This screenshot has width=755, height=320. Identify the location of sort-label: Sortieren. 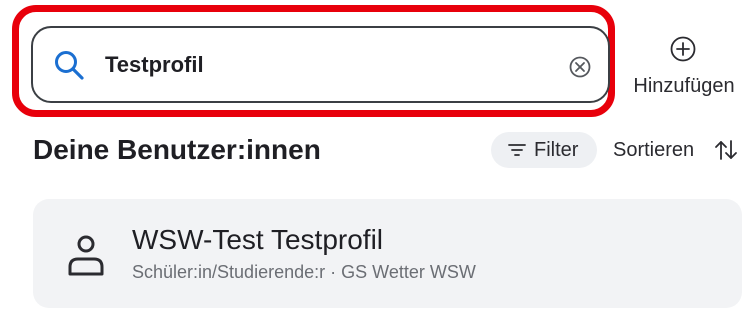
(654, 150).